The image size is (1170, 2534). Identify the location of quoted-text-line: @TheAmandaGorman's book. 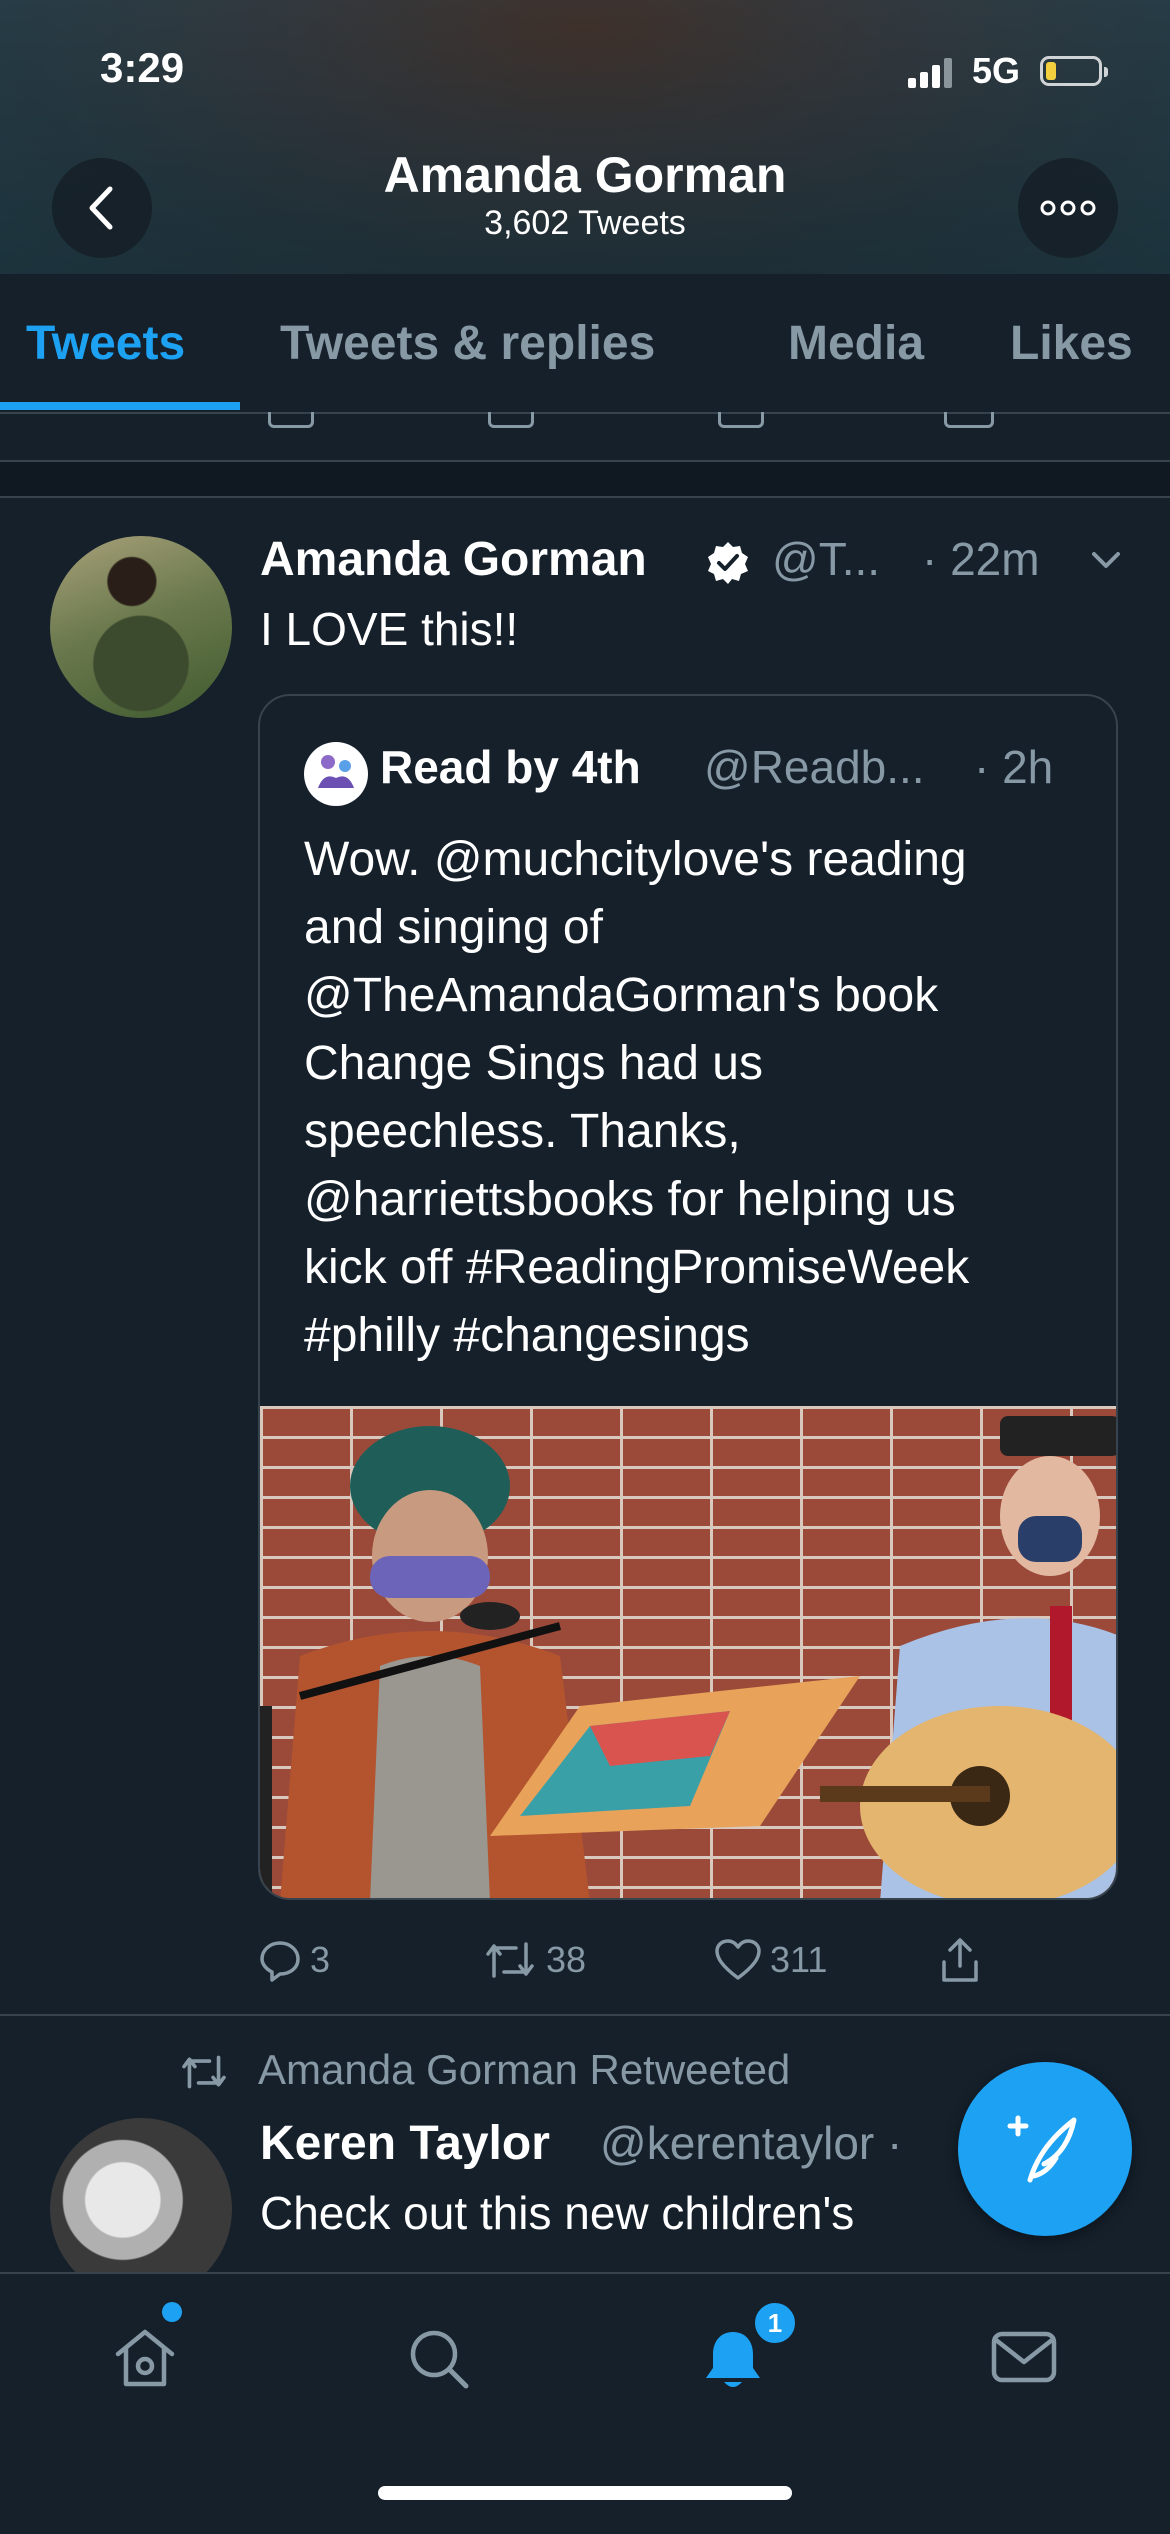
(621, 995).